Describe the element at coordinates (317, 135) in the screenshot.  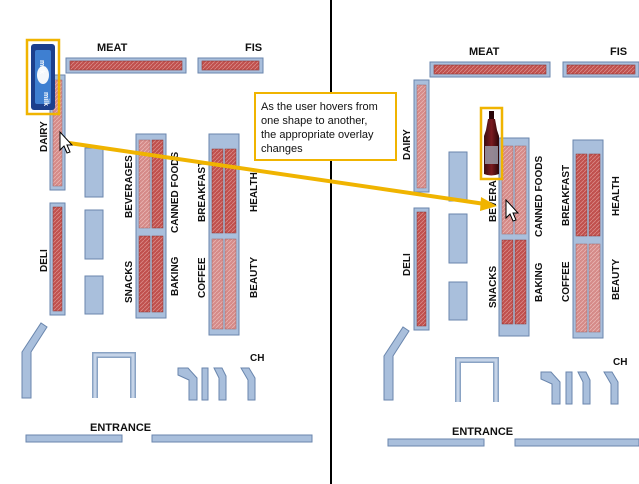
I see `svg-text: the appropriate overlay` at that location.